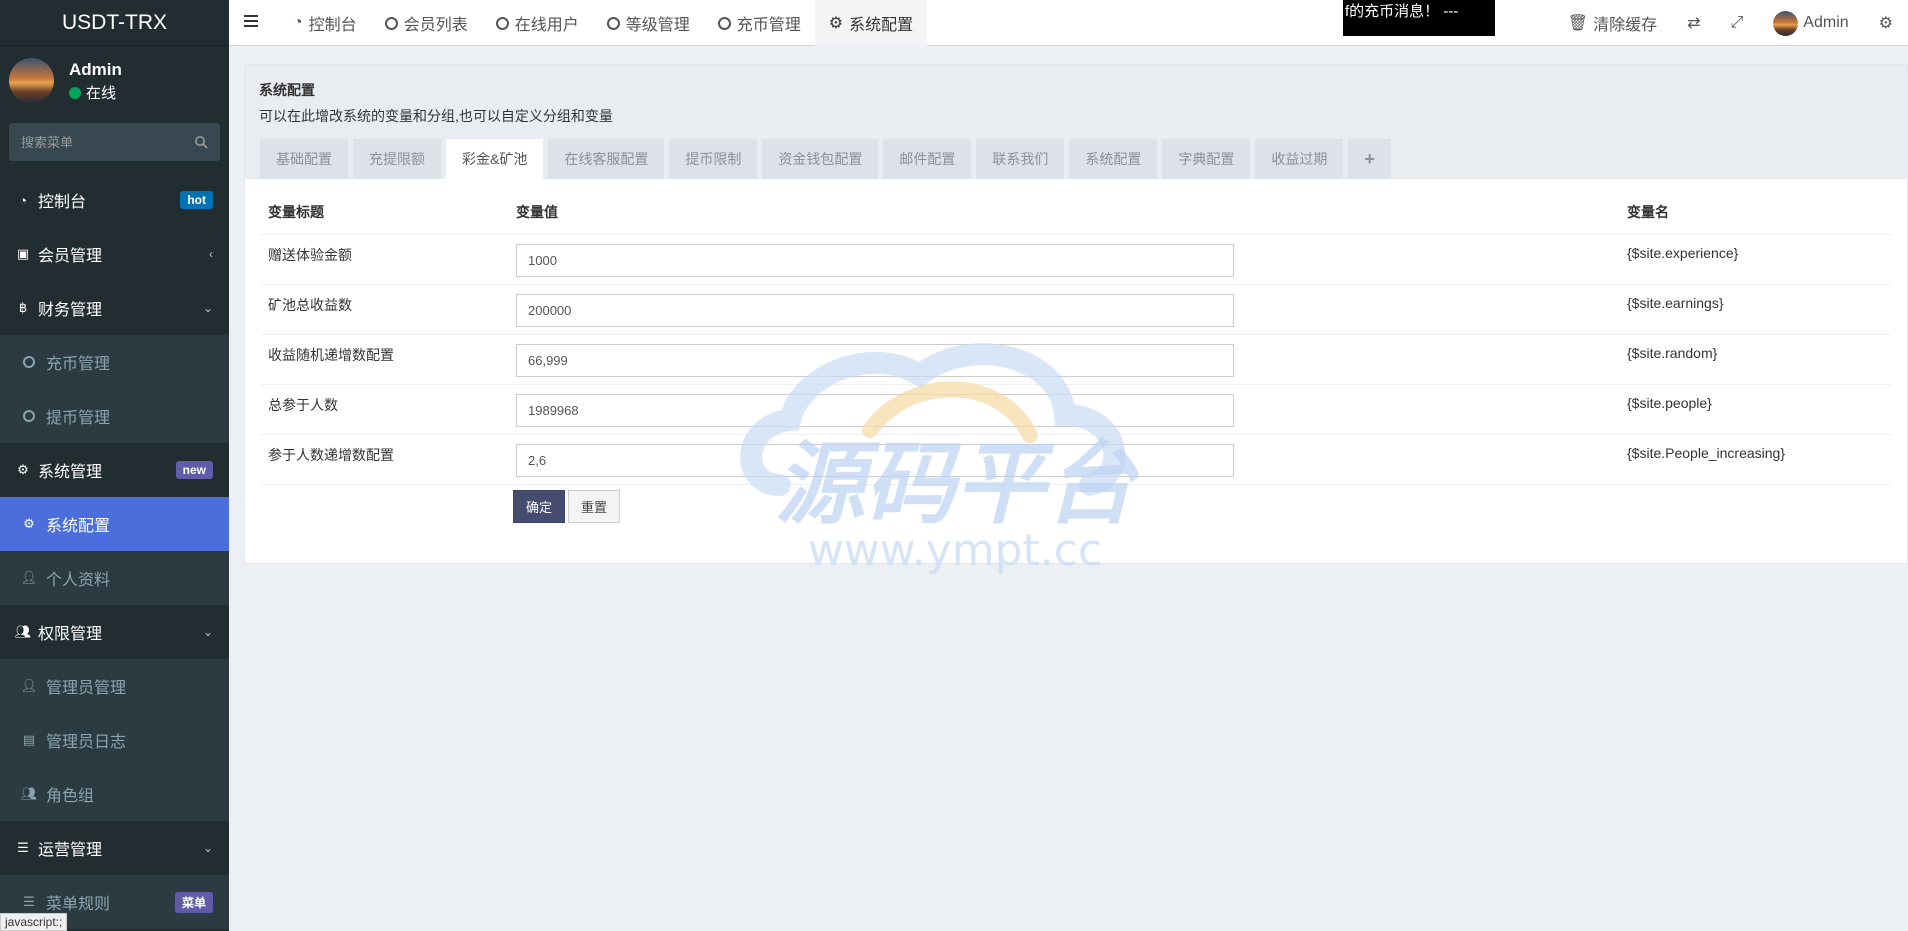 This screenshot has width=1908, height=931. What do you see at coordinates (29, 901) in the screenshot?
I see `bars-icon: ☰` at bounding box center [29, 901].